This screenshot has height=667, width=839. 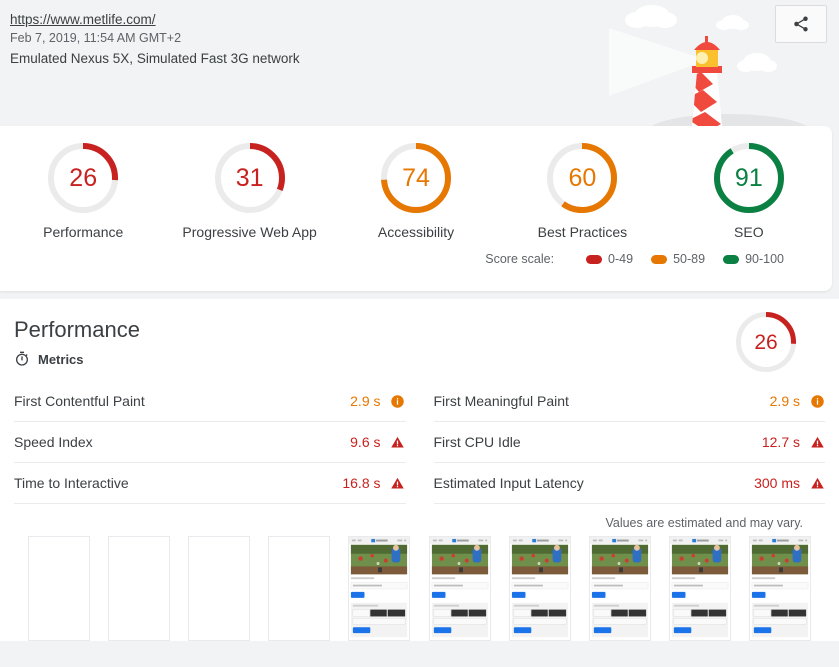 What do you see at coordinates (582, 232) in the screenshot?
I see `gauge-label: Best Practices` at bounding box center [582, 232].